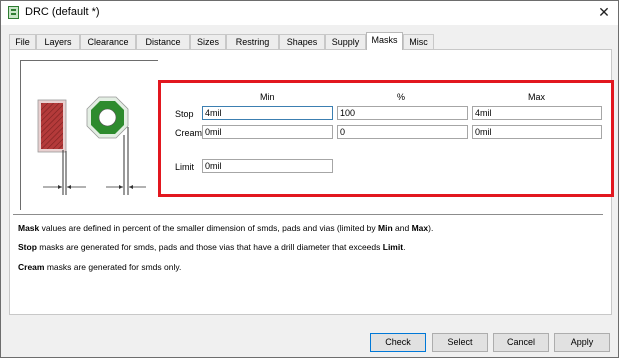 The height and width of the screenshot is (358, 619). Describe the element at coordinates (69, 187) in the screenshot. I see `smd-arrow-left` at that location.